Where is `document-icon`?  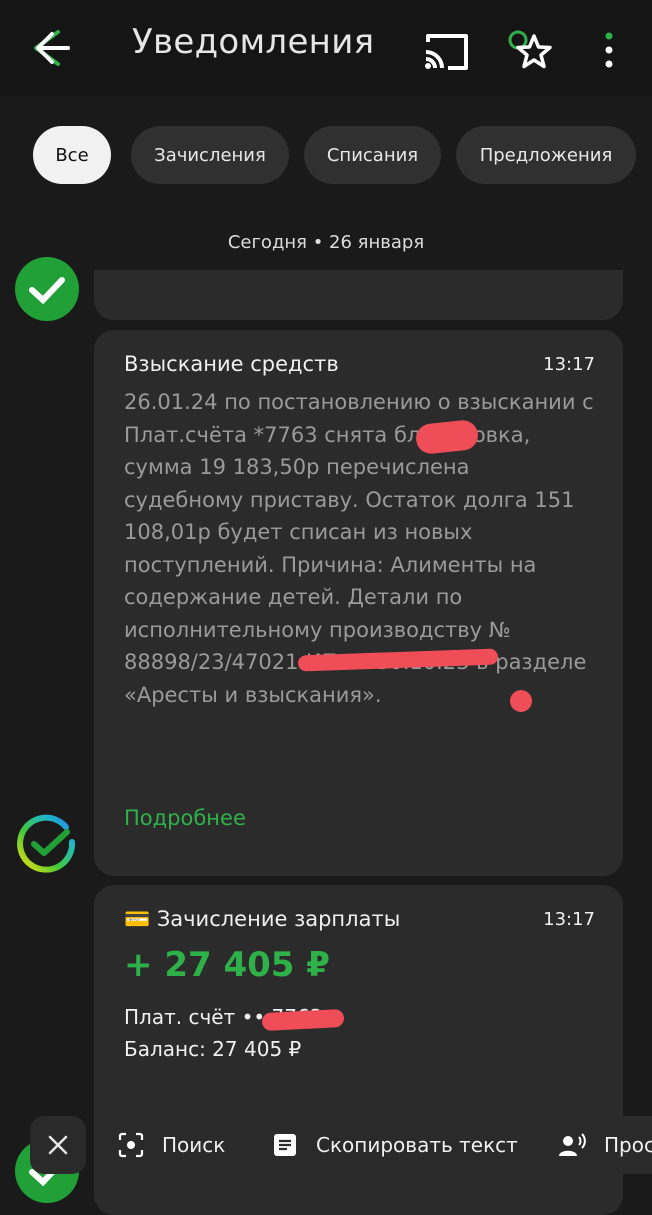 document-icon is located at coordinates (285, 1145).